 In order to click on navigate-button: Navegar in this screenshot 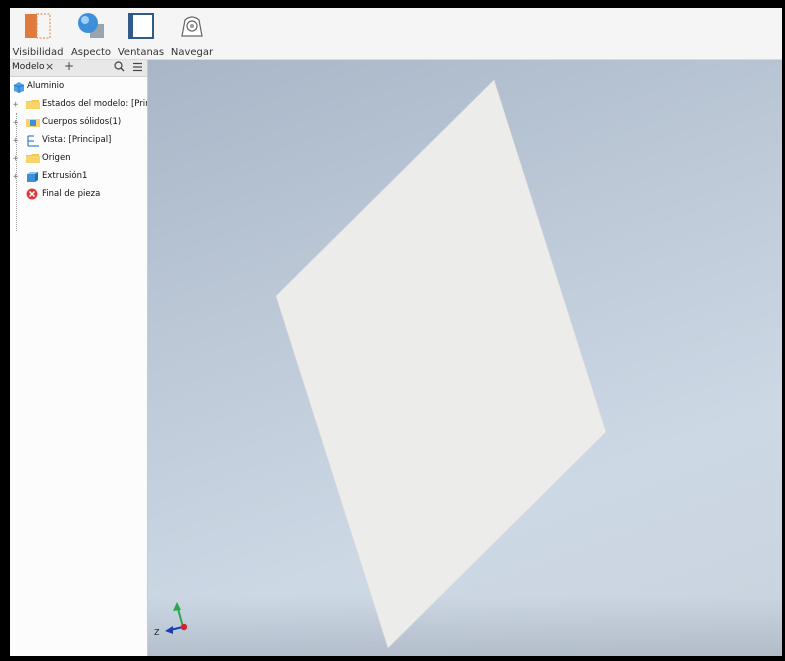, I will do `click(192, 33)`.